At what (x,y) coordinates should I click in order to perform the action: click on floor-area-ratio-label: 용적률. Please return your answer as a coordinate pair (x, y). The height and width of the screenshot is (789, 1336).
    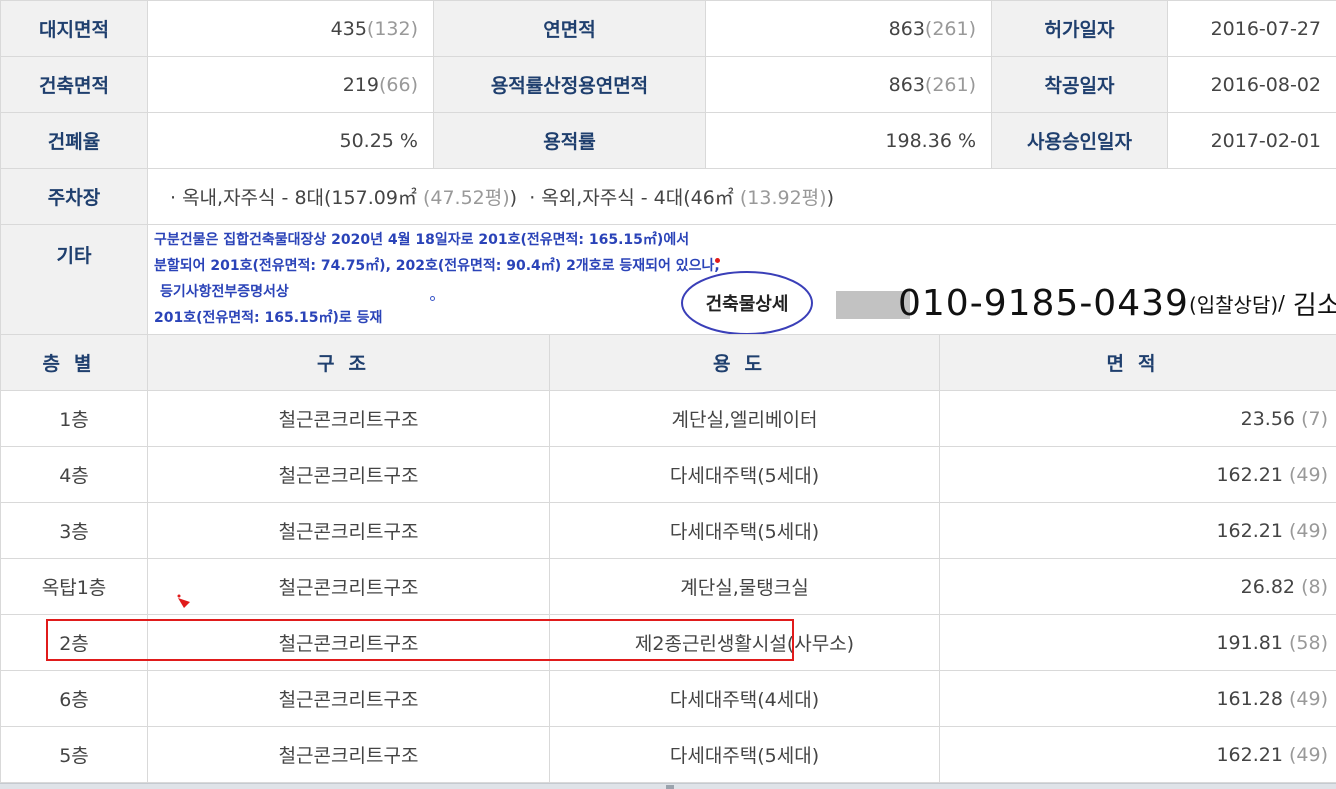
    Looking at the image, I should click on (569, 140).